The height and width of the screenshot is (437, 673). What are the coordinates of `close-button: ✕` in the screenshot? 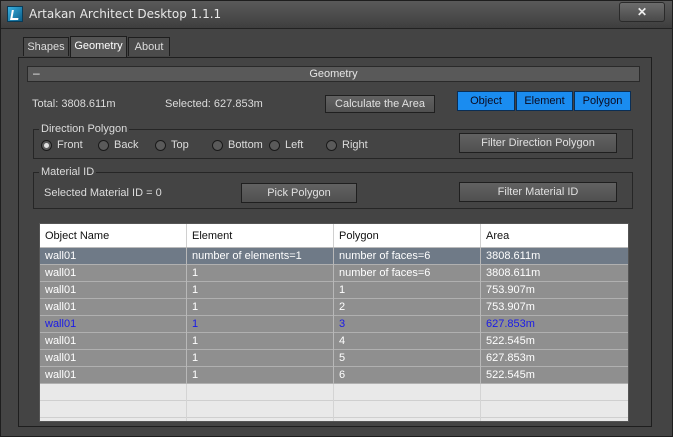 It's located at (642, 12).